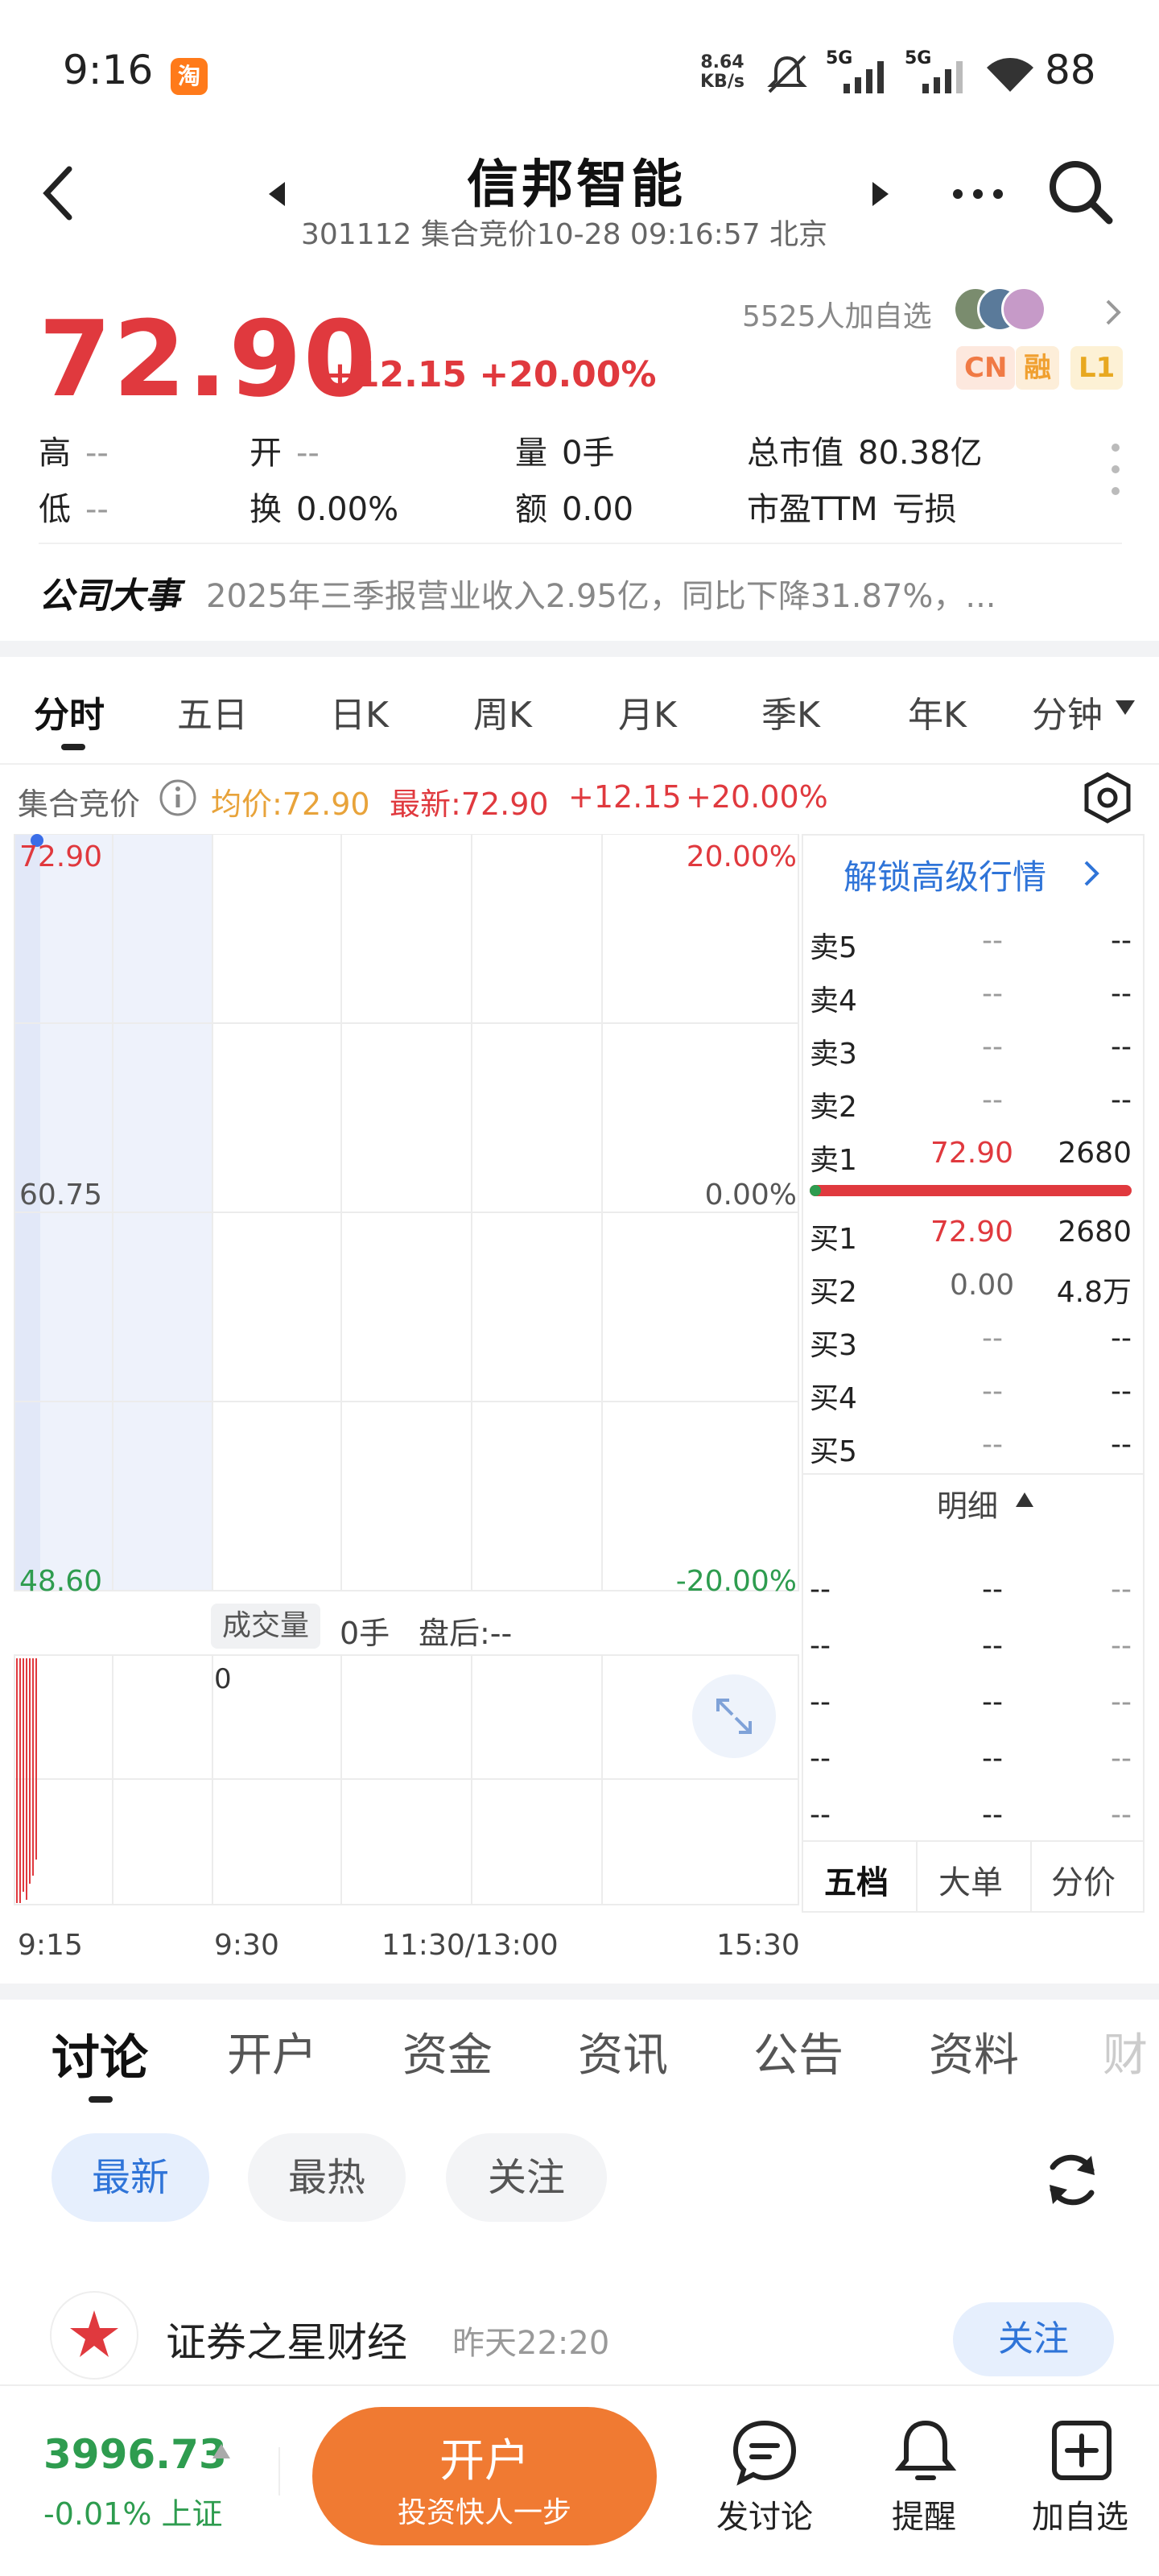  I want to click on unlock-advanced-quotes: 解锁高级行情, so click(944, 874).